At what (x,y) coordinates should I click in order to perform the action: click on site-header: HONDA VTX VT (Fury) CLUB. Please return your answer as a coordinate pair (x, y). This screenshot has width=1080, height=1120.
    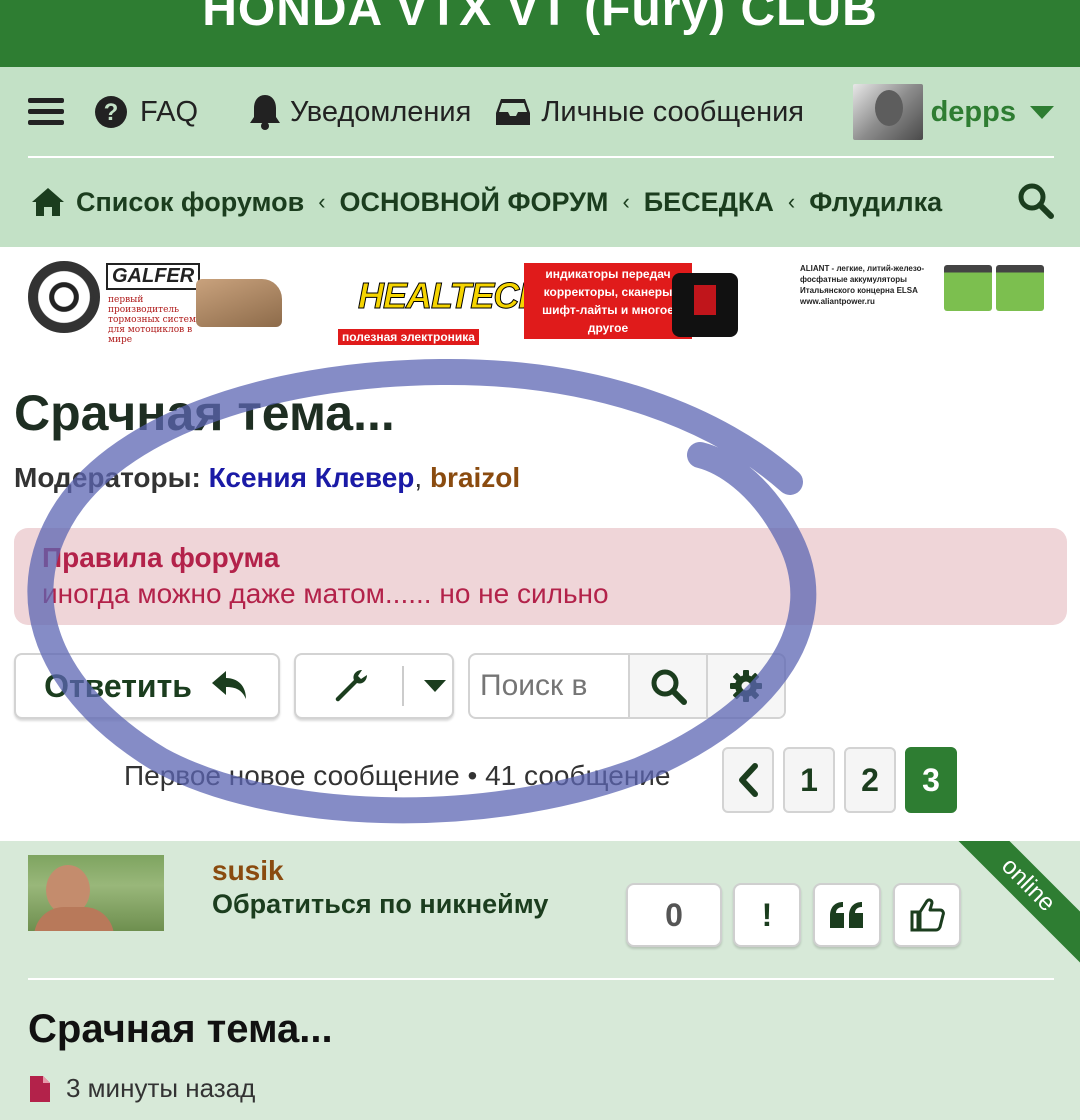
    Looking at the image, I should click on (540, 33).